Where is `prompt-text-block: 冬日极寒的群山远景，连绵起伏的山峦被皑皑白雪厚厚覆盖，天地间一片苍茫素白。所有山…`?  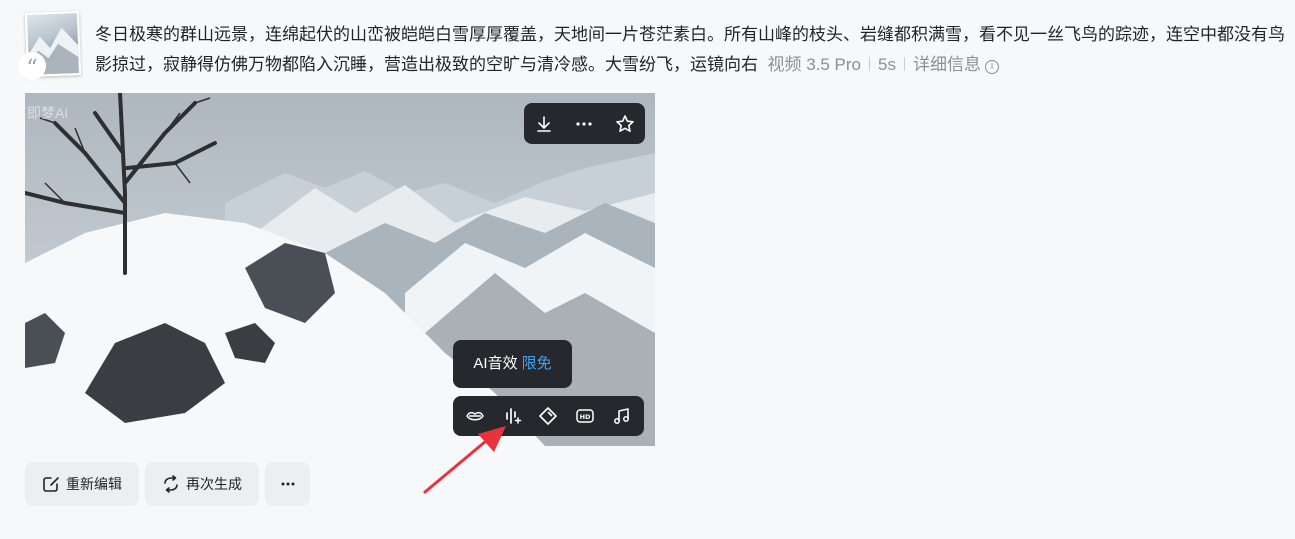 prompt-text-block: 冬日极寒的群山远景，连绵起伏的山峦被皑皑白雪厚厚覆盖，天地间一片苍茫素白。所有山… is located at coordinates (692, 50).